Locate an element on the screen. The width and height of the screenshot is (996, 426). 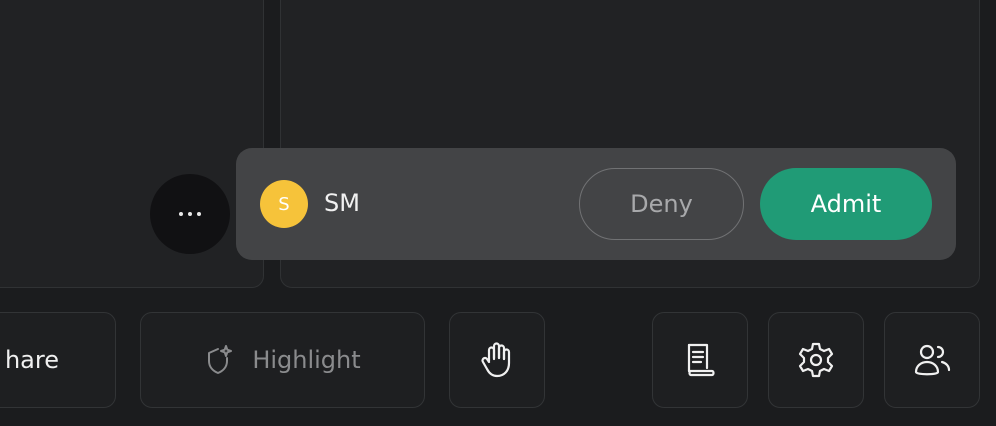
settings-button is located at coordinates (816, 360).